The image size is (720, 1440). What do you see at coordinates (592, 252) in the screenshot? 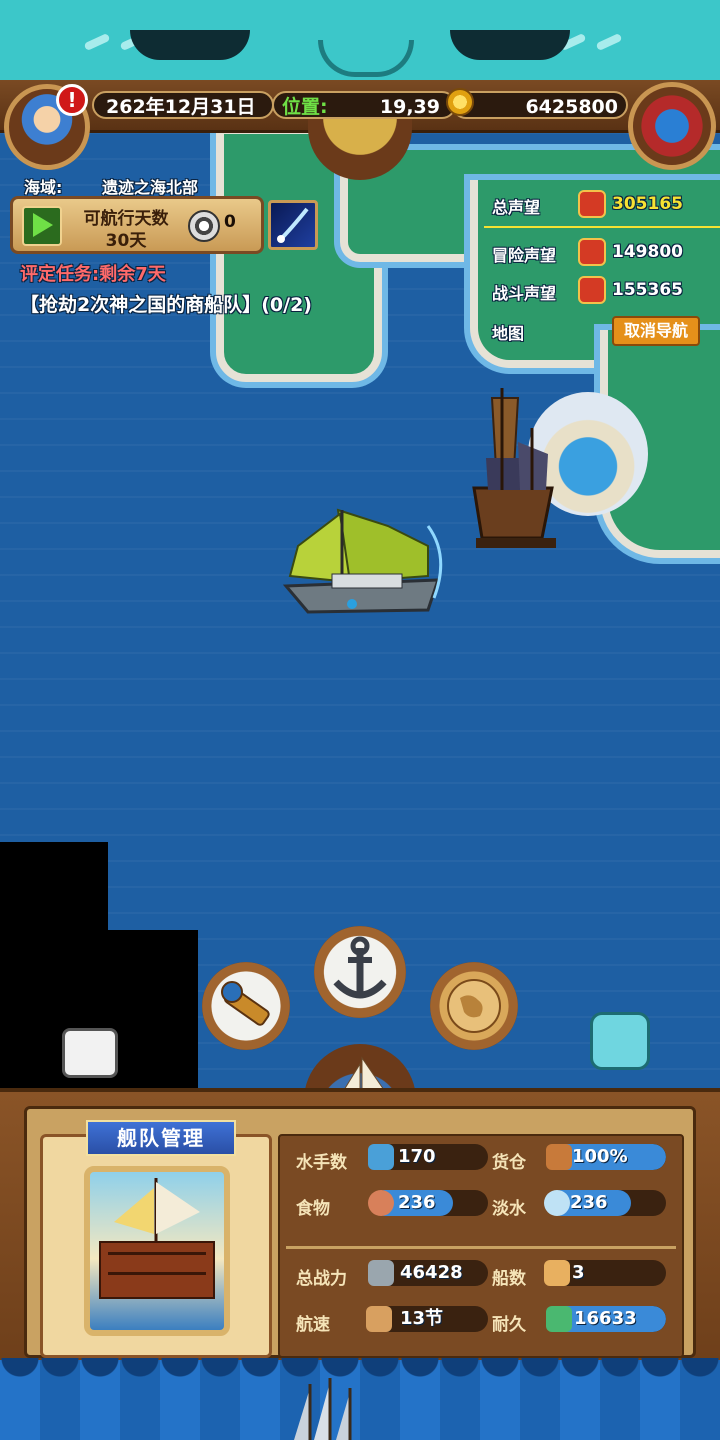
I see `adventure-reputation-icon` at bounding box center [592, 252].